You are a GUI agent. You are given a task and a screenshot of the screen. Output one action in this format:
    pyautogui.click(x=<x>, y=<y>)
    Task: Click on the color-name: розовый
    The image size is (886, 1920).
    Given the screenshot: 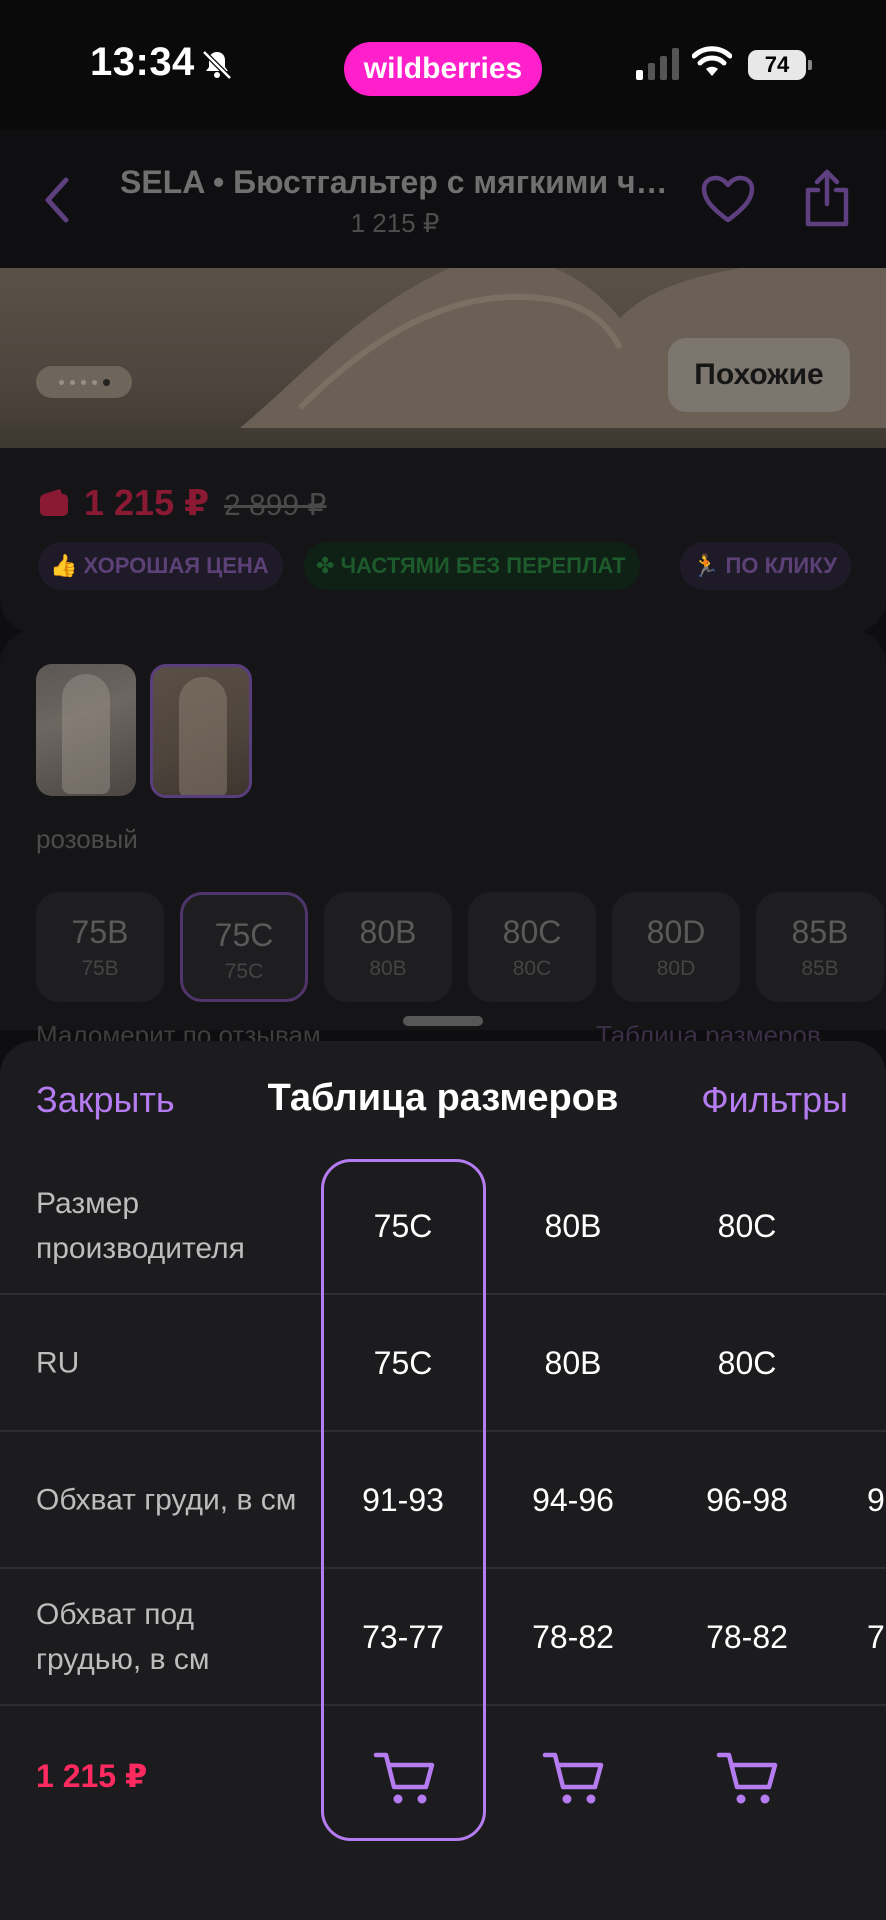 What is the action you would take?
    pyautogui.click(x=87, y=839)
    